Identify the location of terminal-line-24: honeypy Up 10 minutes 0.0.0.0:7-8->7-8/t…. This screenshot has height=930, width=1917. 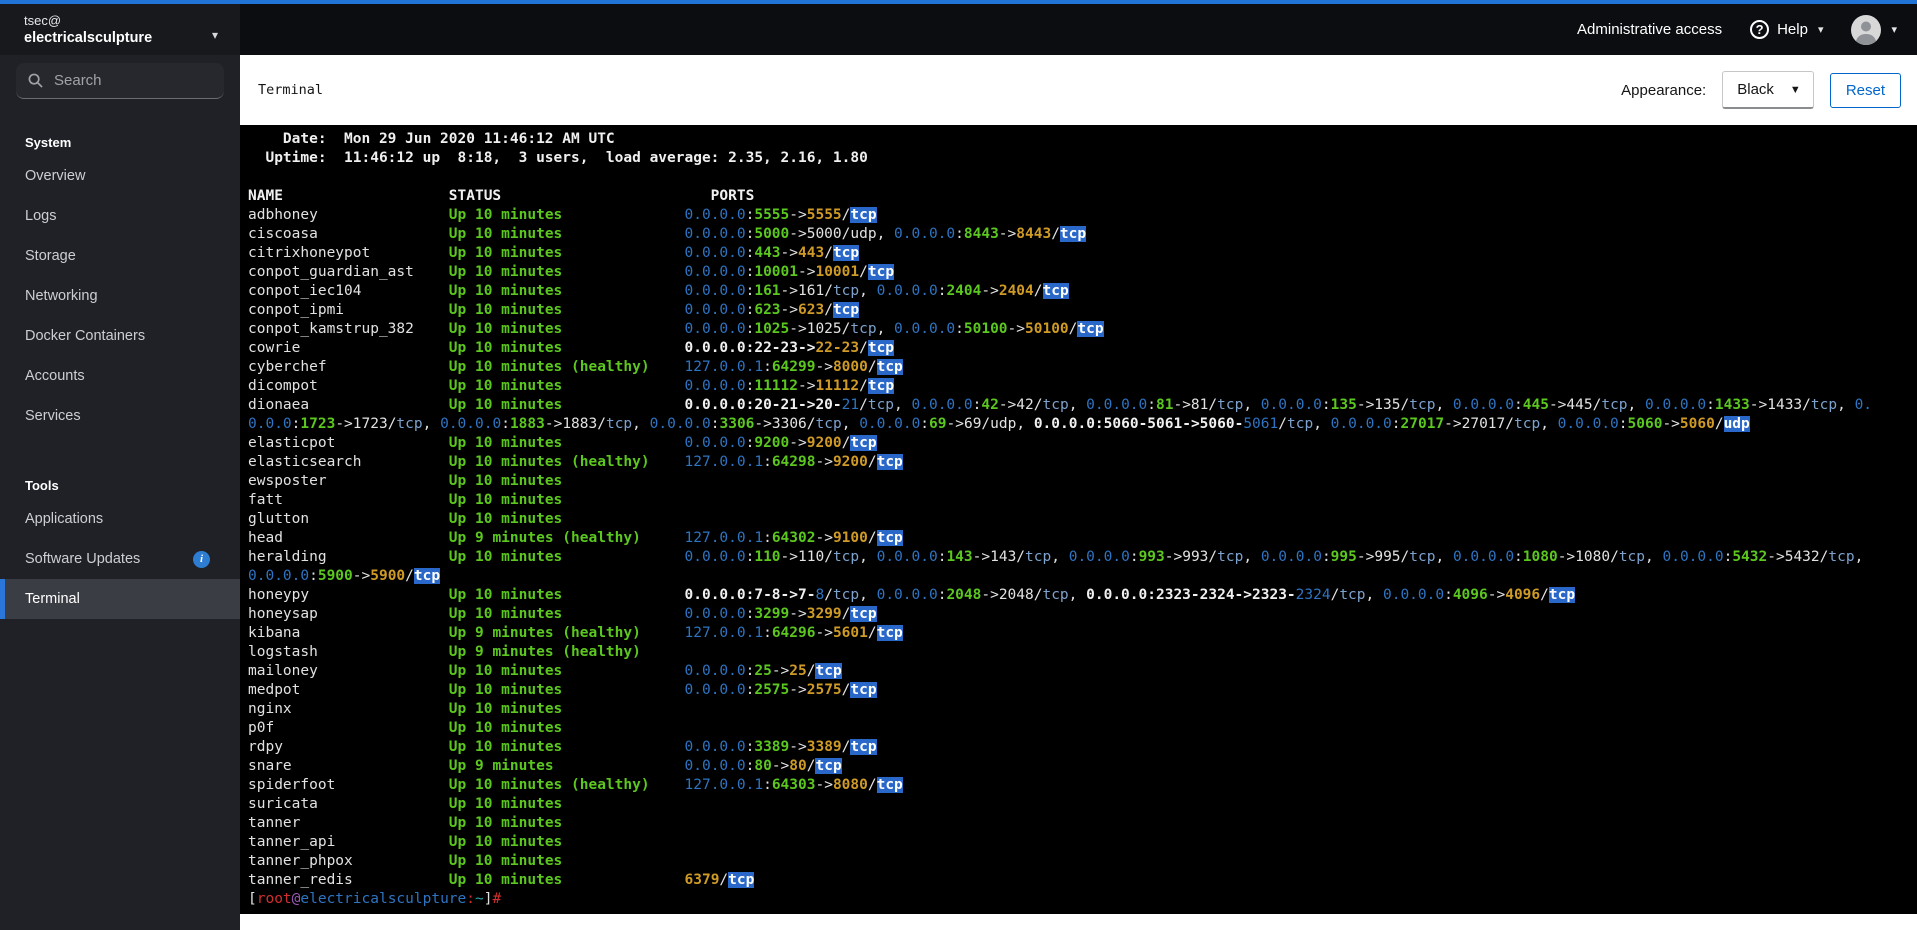
(912, 595).